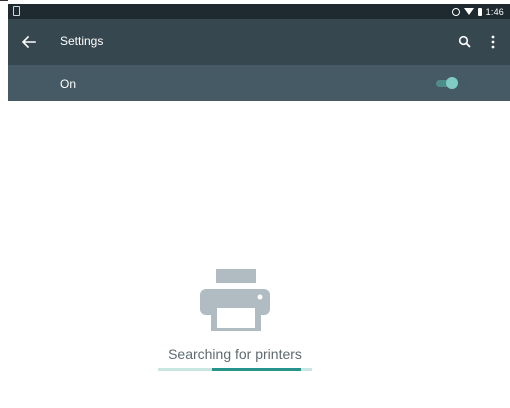  I want to click on status-icons: 1:46, so click(477, 11).